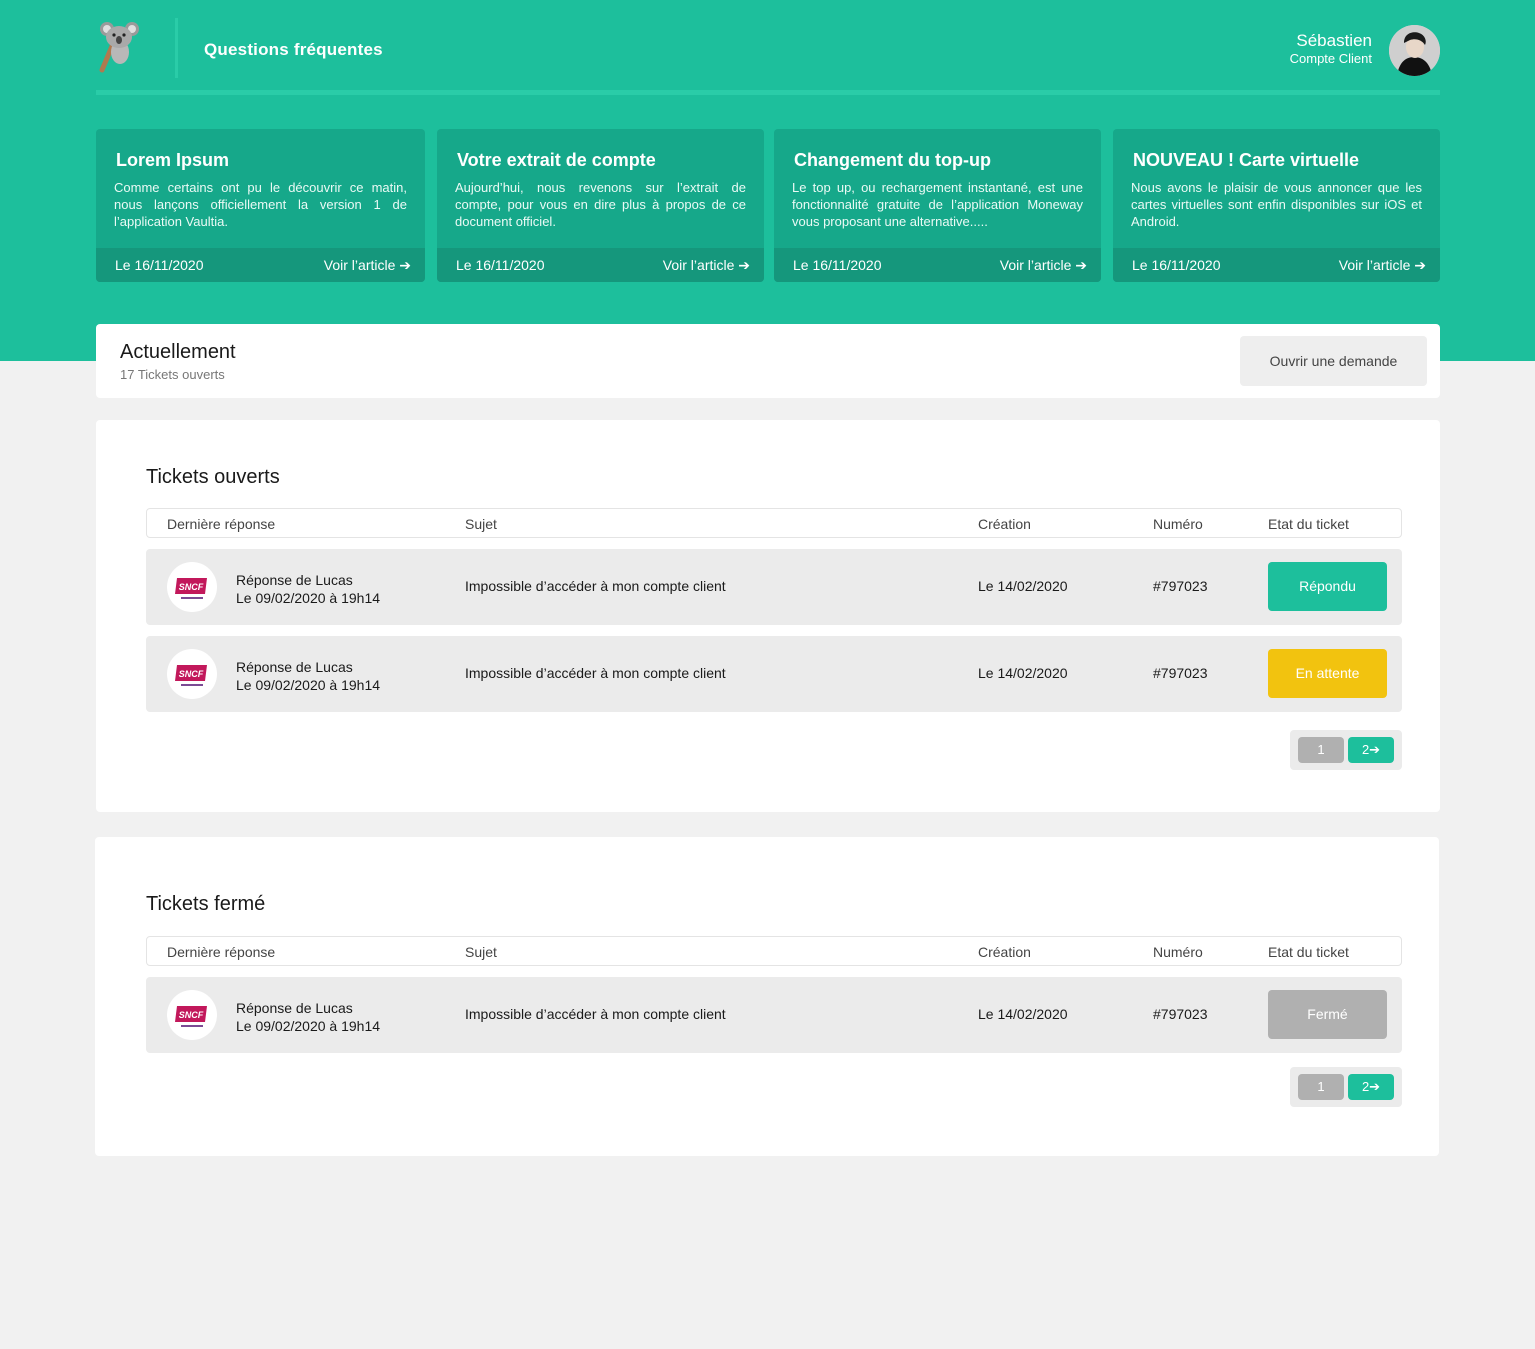 This screenshot has height=1349, width=1535. What do you see at coordinates (178, 352) in the screenshot?
I see `current-title: Actuellement` at bounding box center [178, 352].